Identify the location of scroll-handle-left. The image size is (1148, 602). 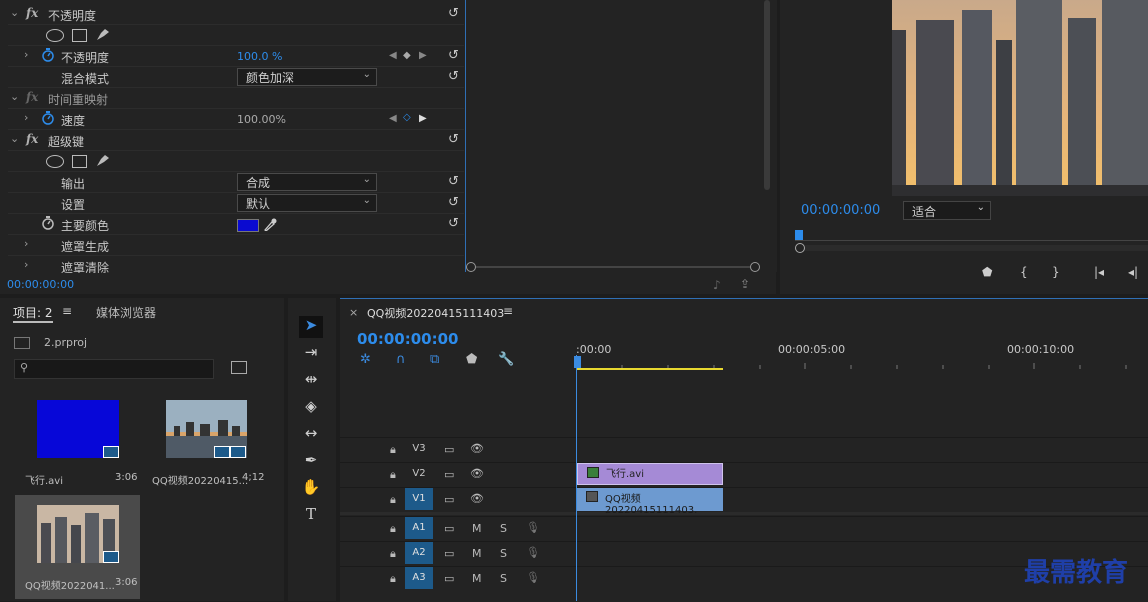
(471, 267).